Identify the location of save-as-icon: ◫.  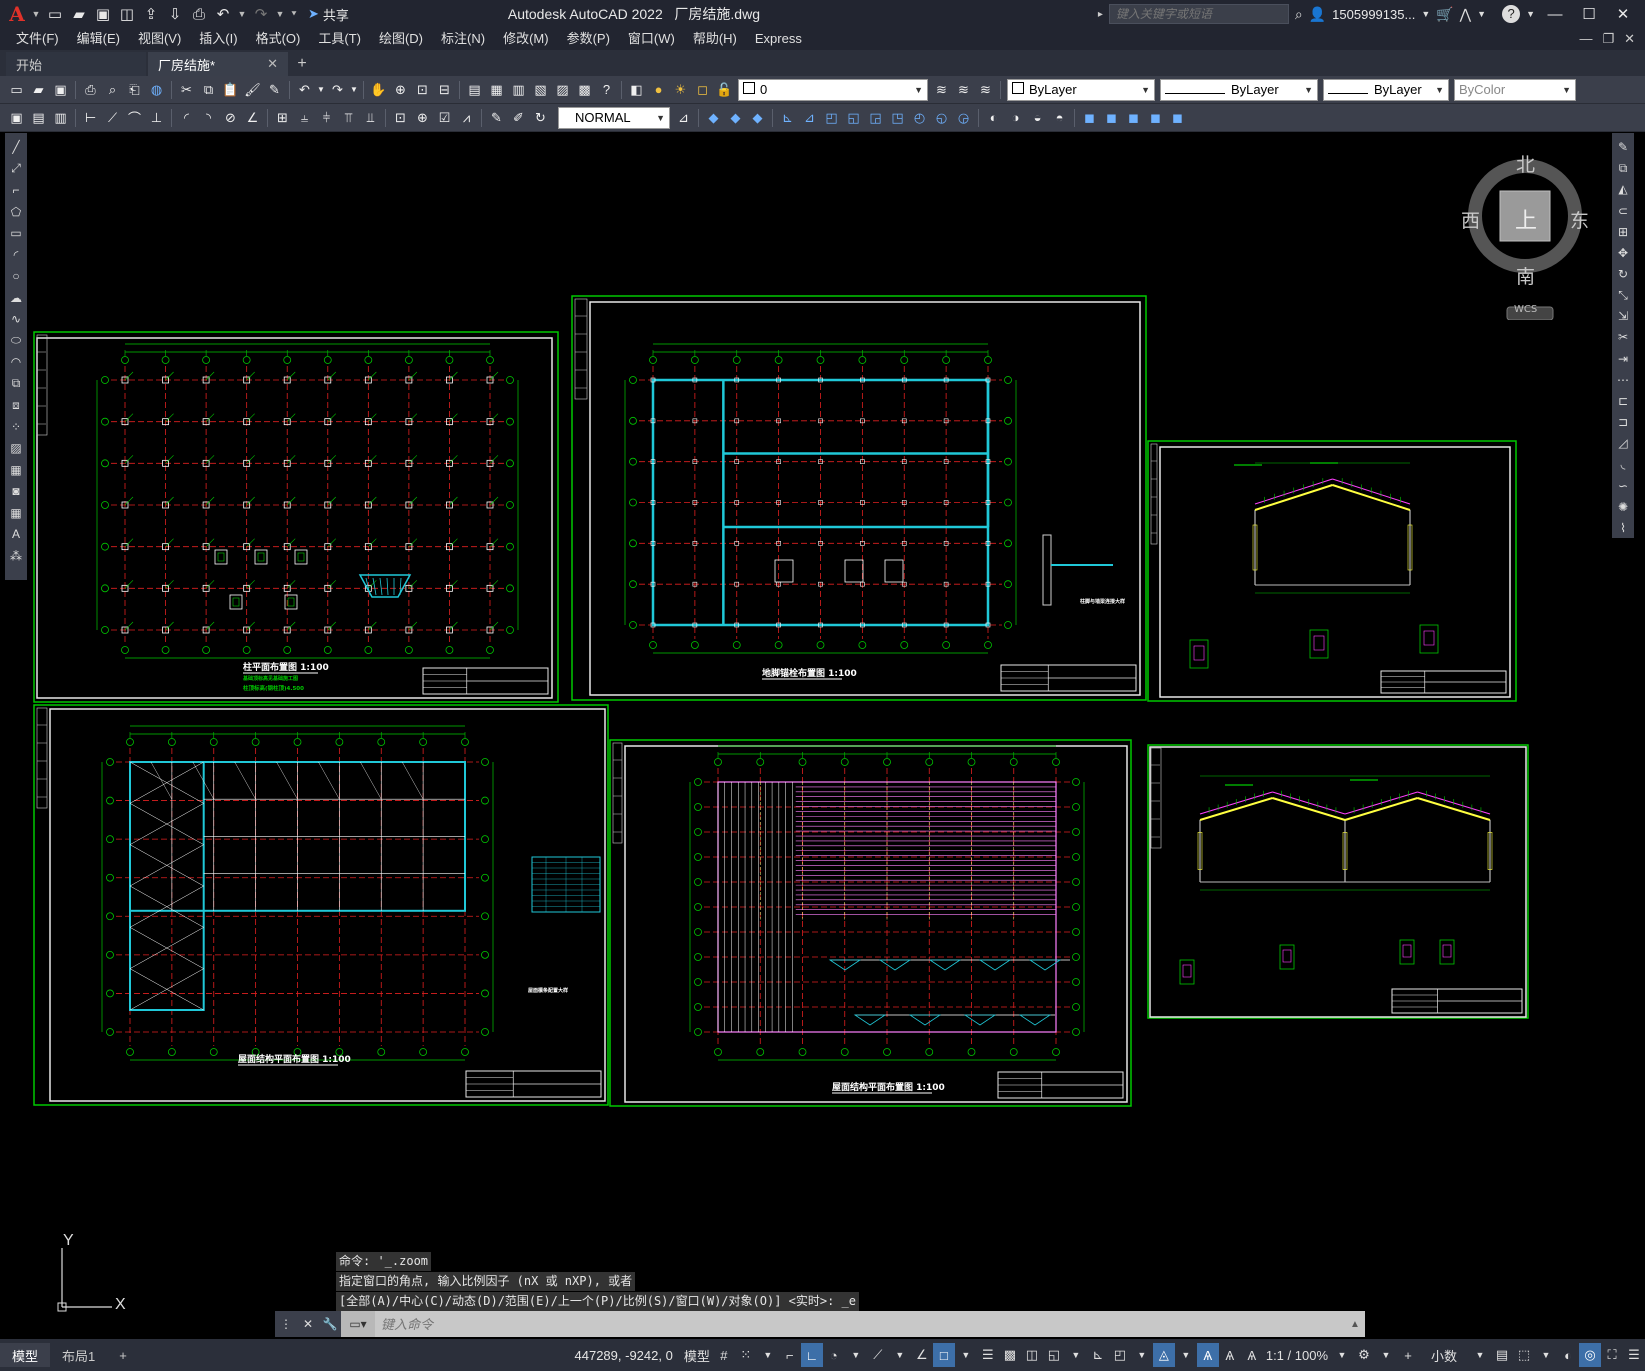
(127, 14).